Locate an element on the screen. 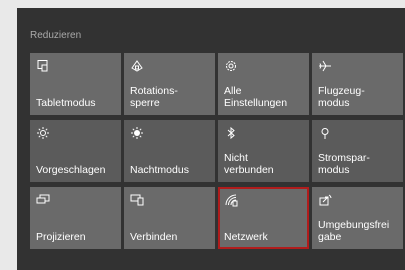 The width and height of the screenshot is (405, 270). collapse-link: Reduzieren is located at coordinates (55, 35).